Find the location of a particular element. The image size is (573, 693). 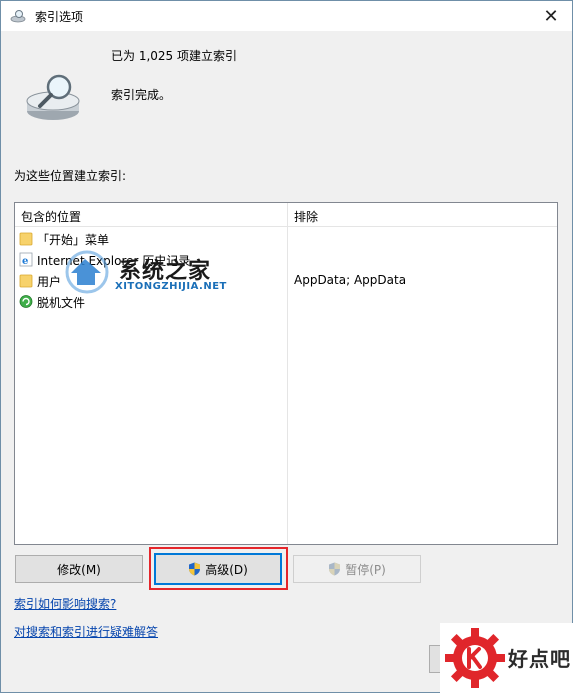

svg-text: e is located at coordinates (25, 261).